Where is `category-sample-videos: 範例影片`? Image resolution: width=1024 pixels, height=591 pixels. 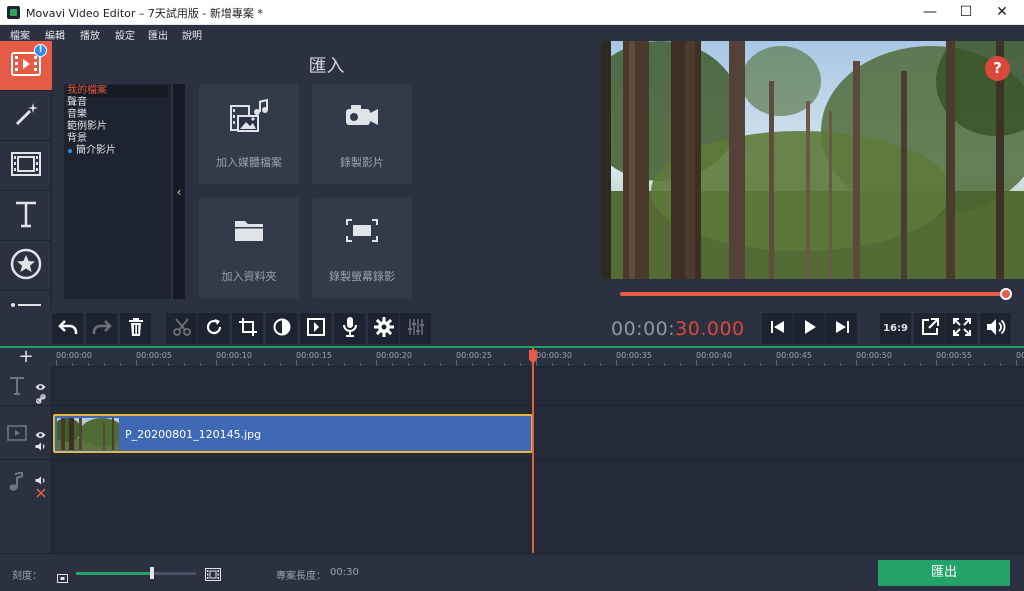
category-sample-videos: 範例影片 is located at coordinates (117, 127).